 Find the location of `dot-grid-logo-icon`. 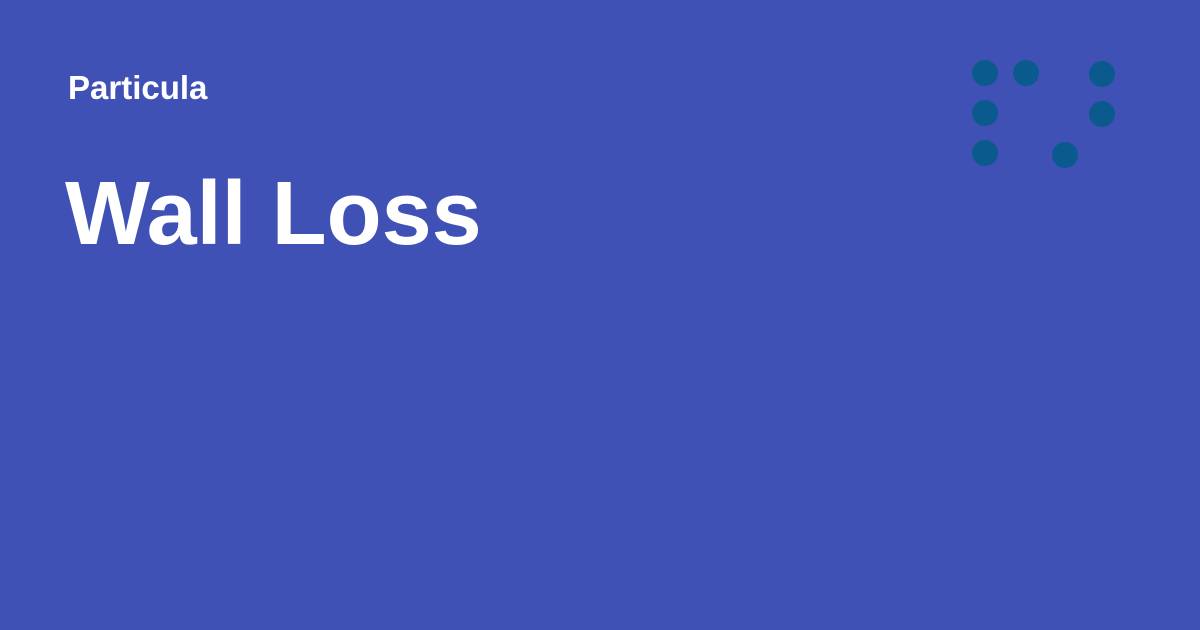

dot-grid-logo-icon is located at coordinates (1043, 114).